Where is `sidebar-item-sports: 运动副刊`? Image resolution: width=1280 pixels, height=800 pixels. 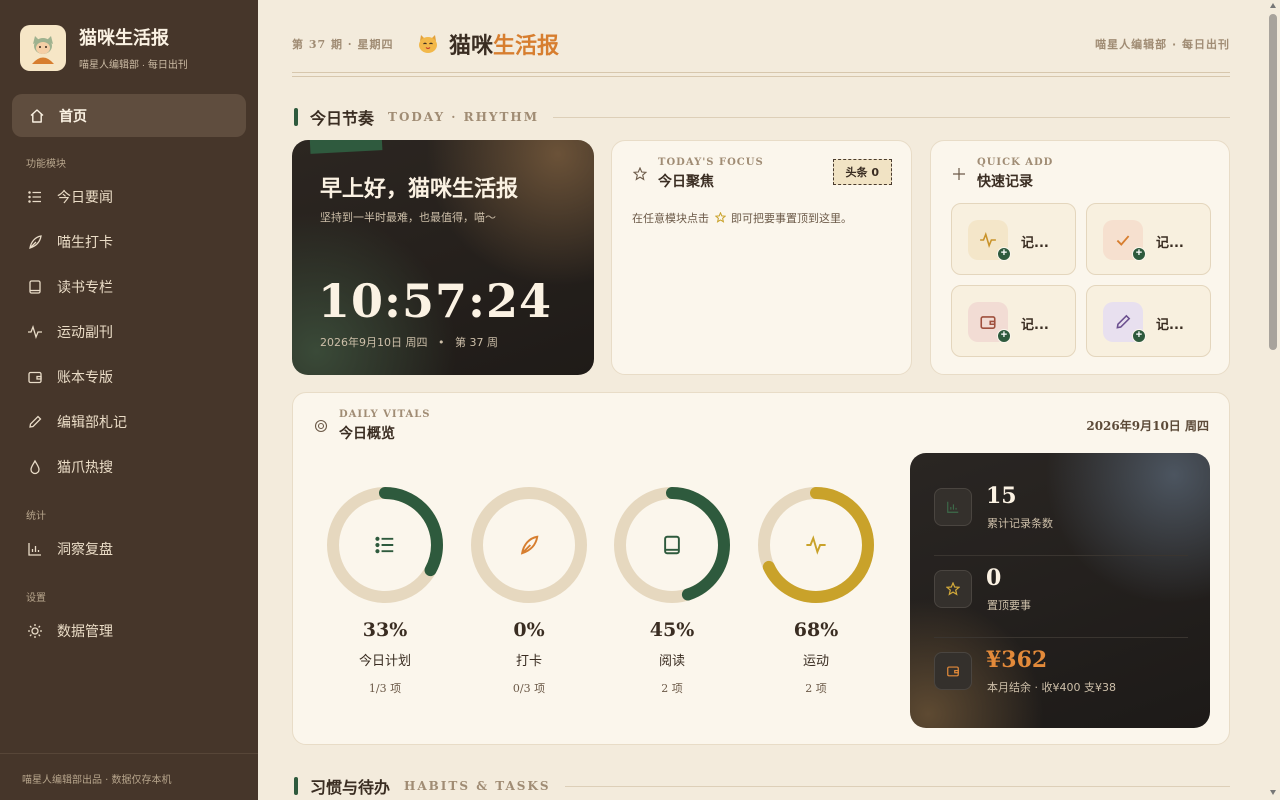
sidebar-item-sports: 运动副刊 is located at coordinates (69, 332).